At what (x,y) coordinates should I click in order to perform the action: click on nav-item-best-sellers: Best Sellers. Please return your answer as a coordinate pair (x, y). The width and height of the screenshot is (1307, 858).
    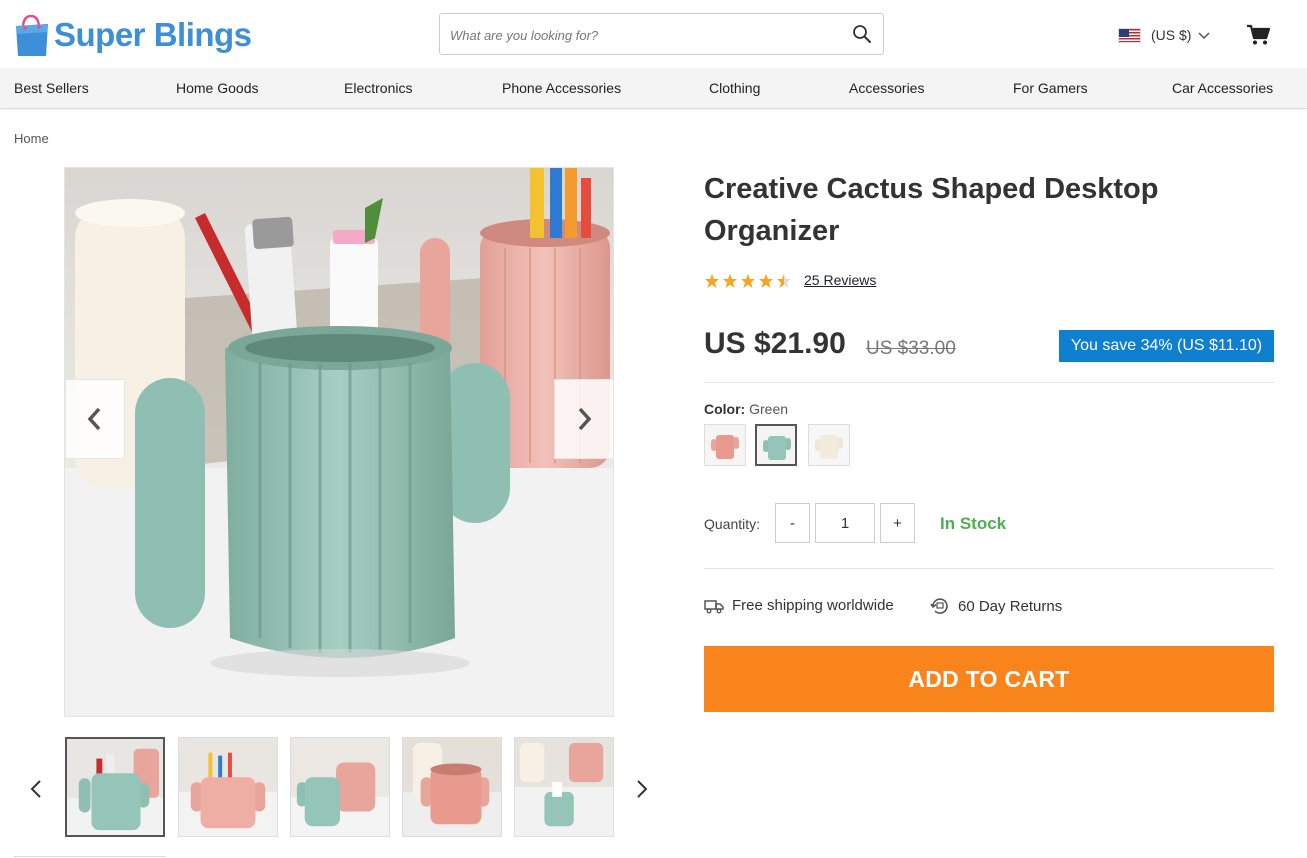
    Looking at the image, I should click on (51, 88).